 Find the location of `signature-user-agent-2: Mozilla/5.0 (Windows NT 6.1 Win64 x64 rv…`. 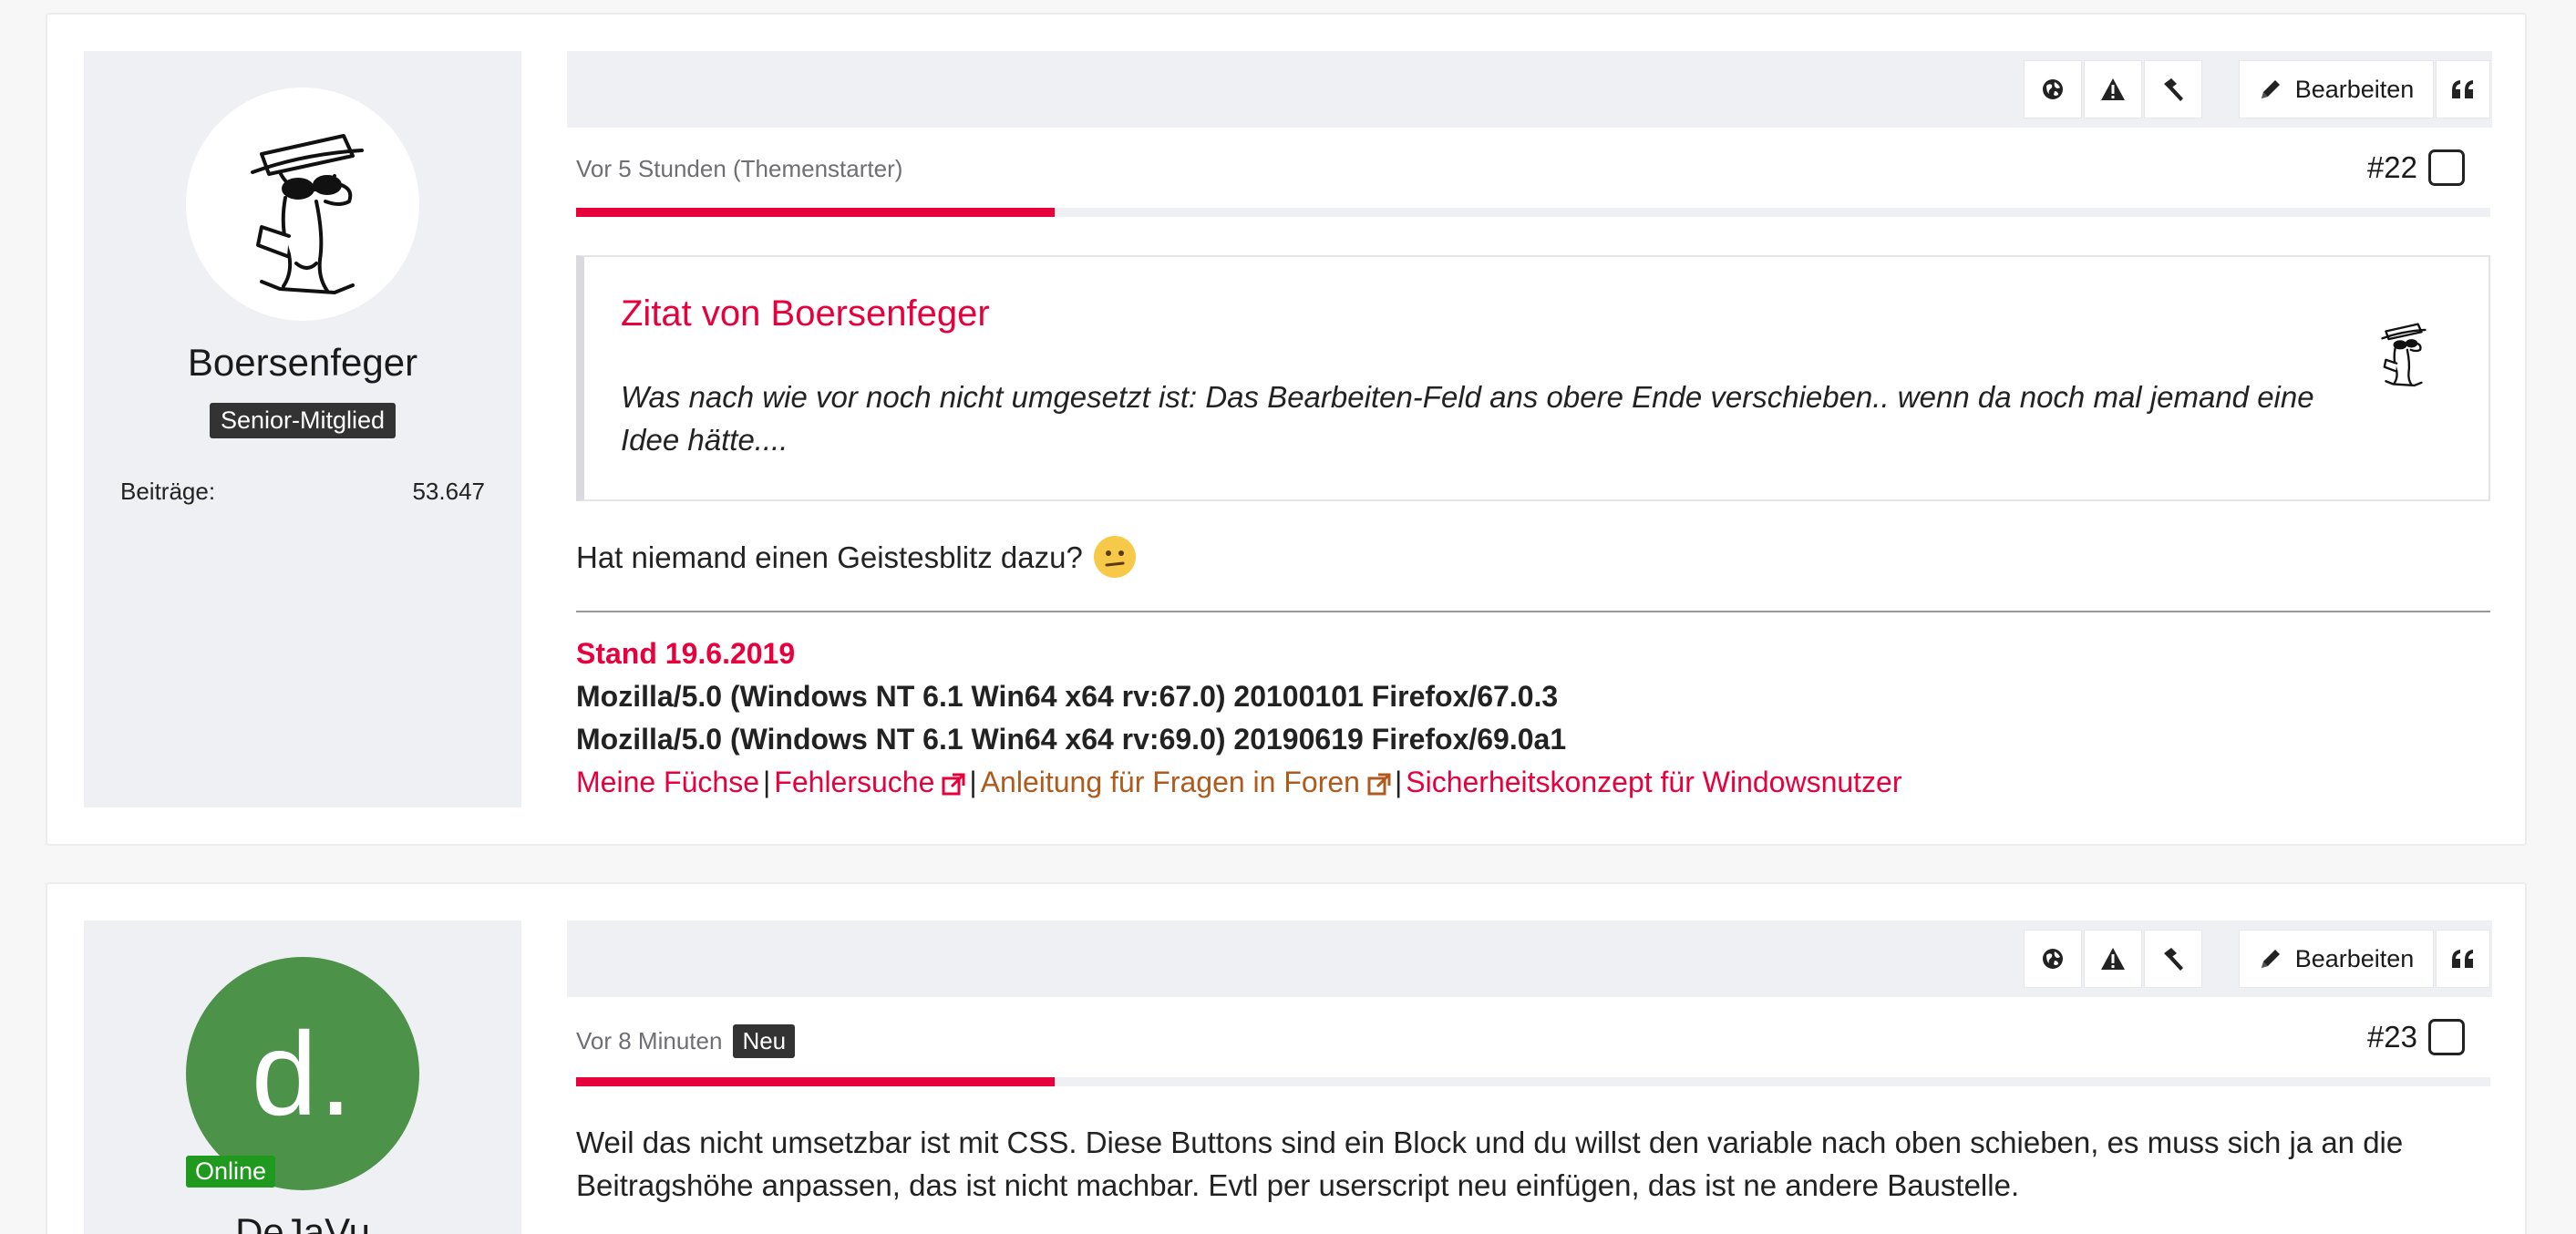

signature-user-agent-2: Mozilla/5.0 (Windows NT 6.1 Win64 x64 rv… is located at coordinates (1071, 739).